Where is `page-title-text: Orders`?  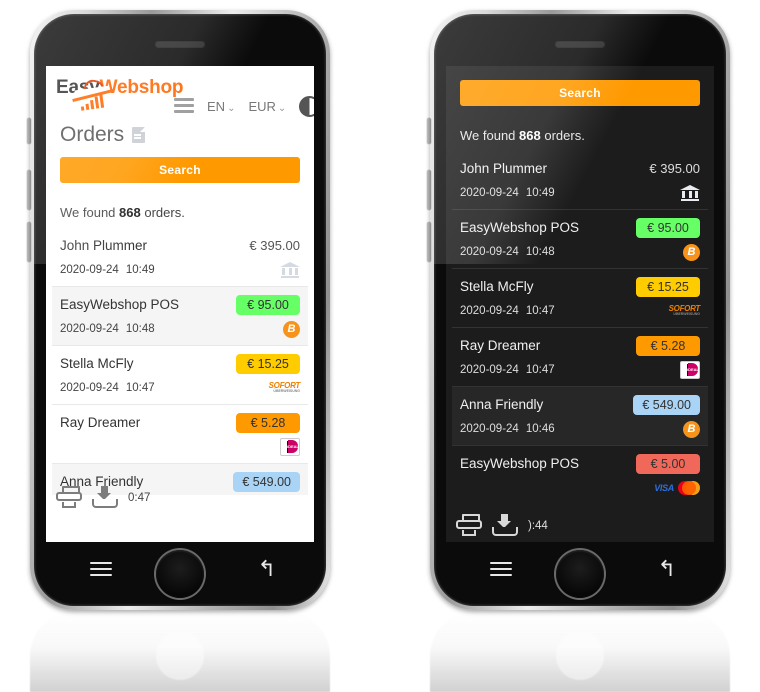 page-title-text: Orders is located at coordinates (92, 134).